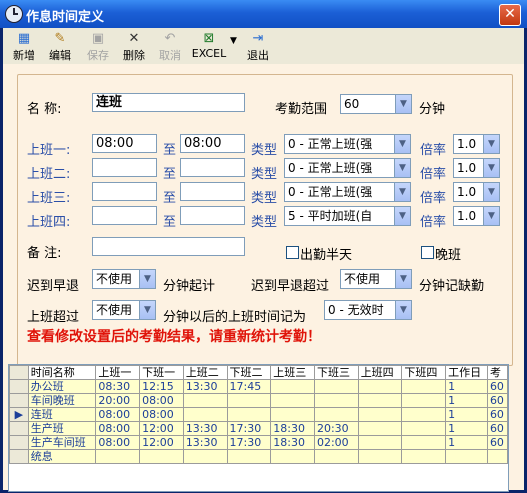  Describe the element at coordinates (347, 144) in the screenshot. I see `shift1-type-select: 0 - 正常上班(强 ▼` at that location.